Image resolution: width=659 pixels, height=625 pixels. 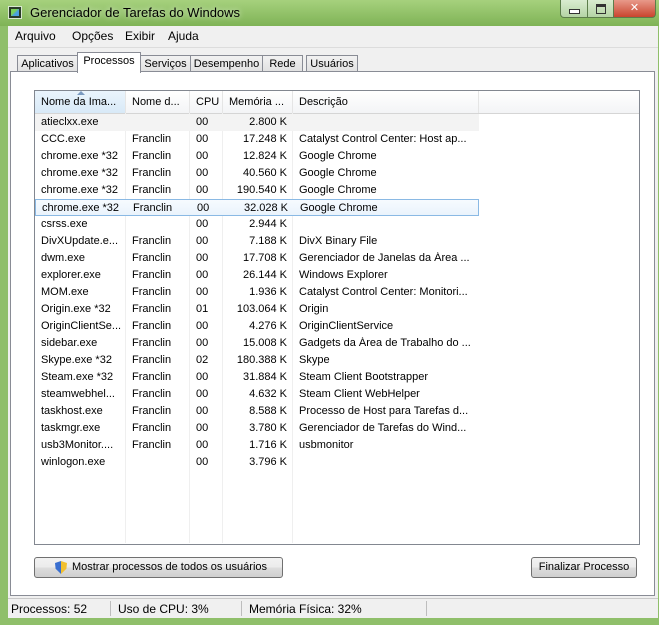 What do you see at coordinates (77, 377) in the screenshot?
I see `cell-image-name: Steam.exe *32` at bounding box center [77, 377].